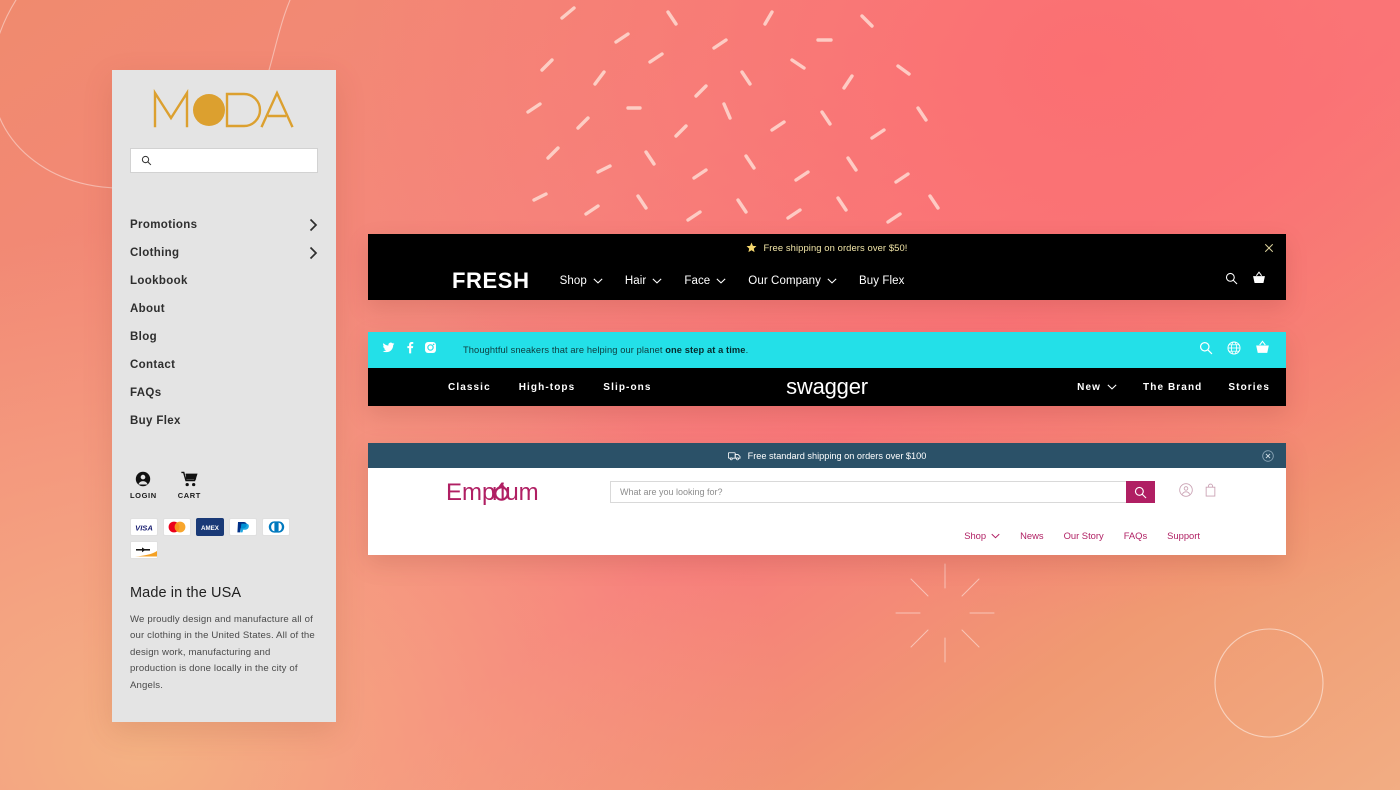 The width and height of the screenshot is (1400, 790). Describe the element at coordinates (224, 108) in the screenshot. I see `moda-logo` at that location.